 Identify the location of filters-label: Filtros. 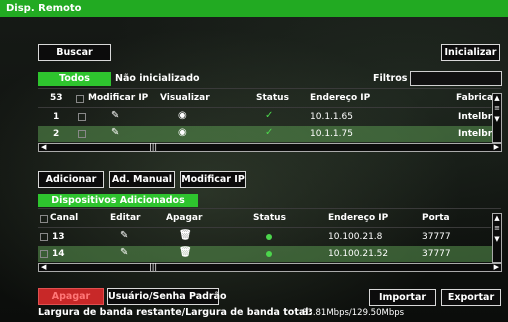
(390, 78).